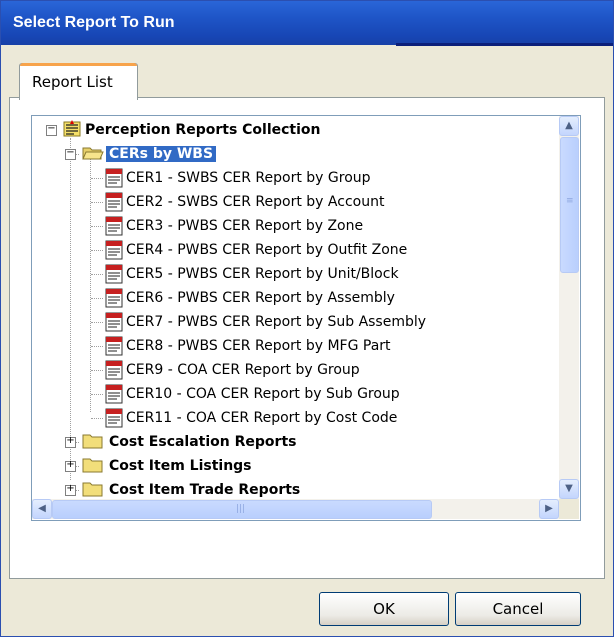  I want to click on tree-item-cer8: CER8 - PWBS CER Report by MFG Part, so click(292, 347).